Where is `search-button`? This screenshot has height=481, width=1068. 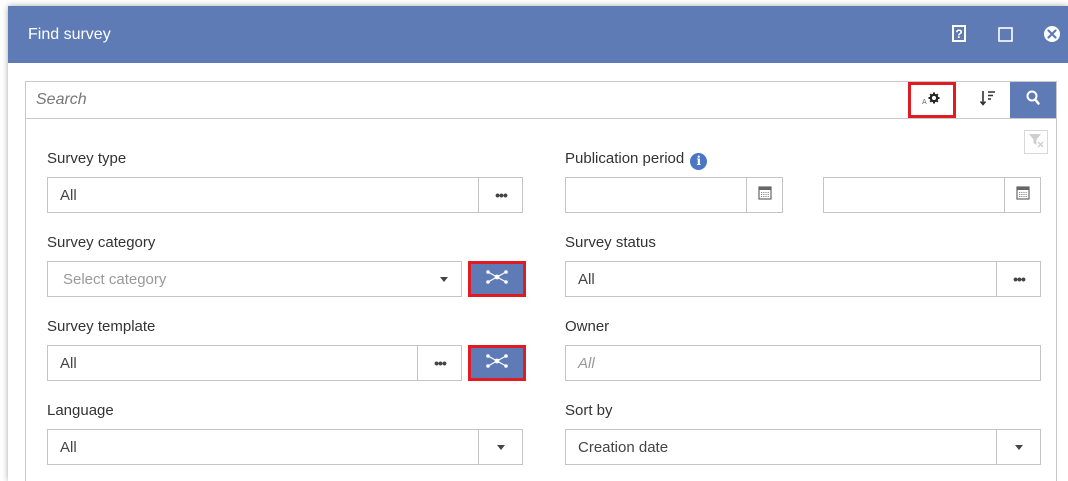 search-button is located at coordinates (1033, 100).